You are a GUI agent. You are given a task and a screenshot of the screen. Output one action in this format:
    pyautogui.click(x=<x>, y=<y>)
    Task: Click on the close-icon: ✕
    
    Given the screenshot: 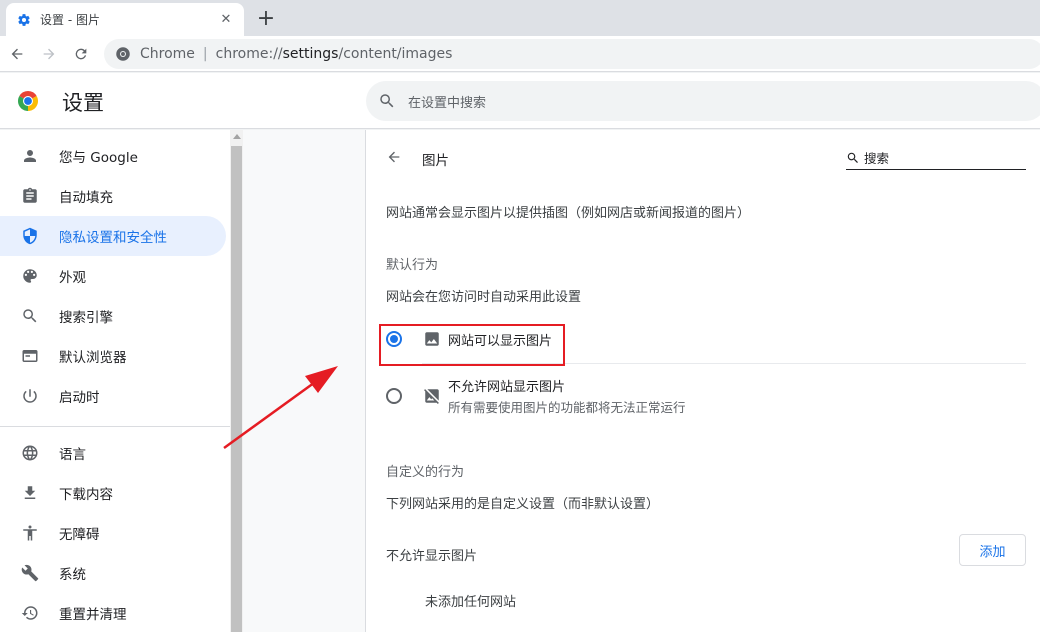 What is the action you would take?
    pyautogui.click(x=226, y=20)
    